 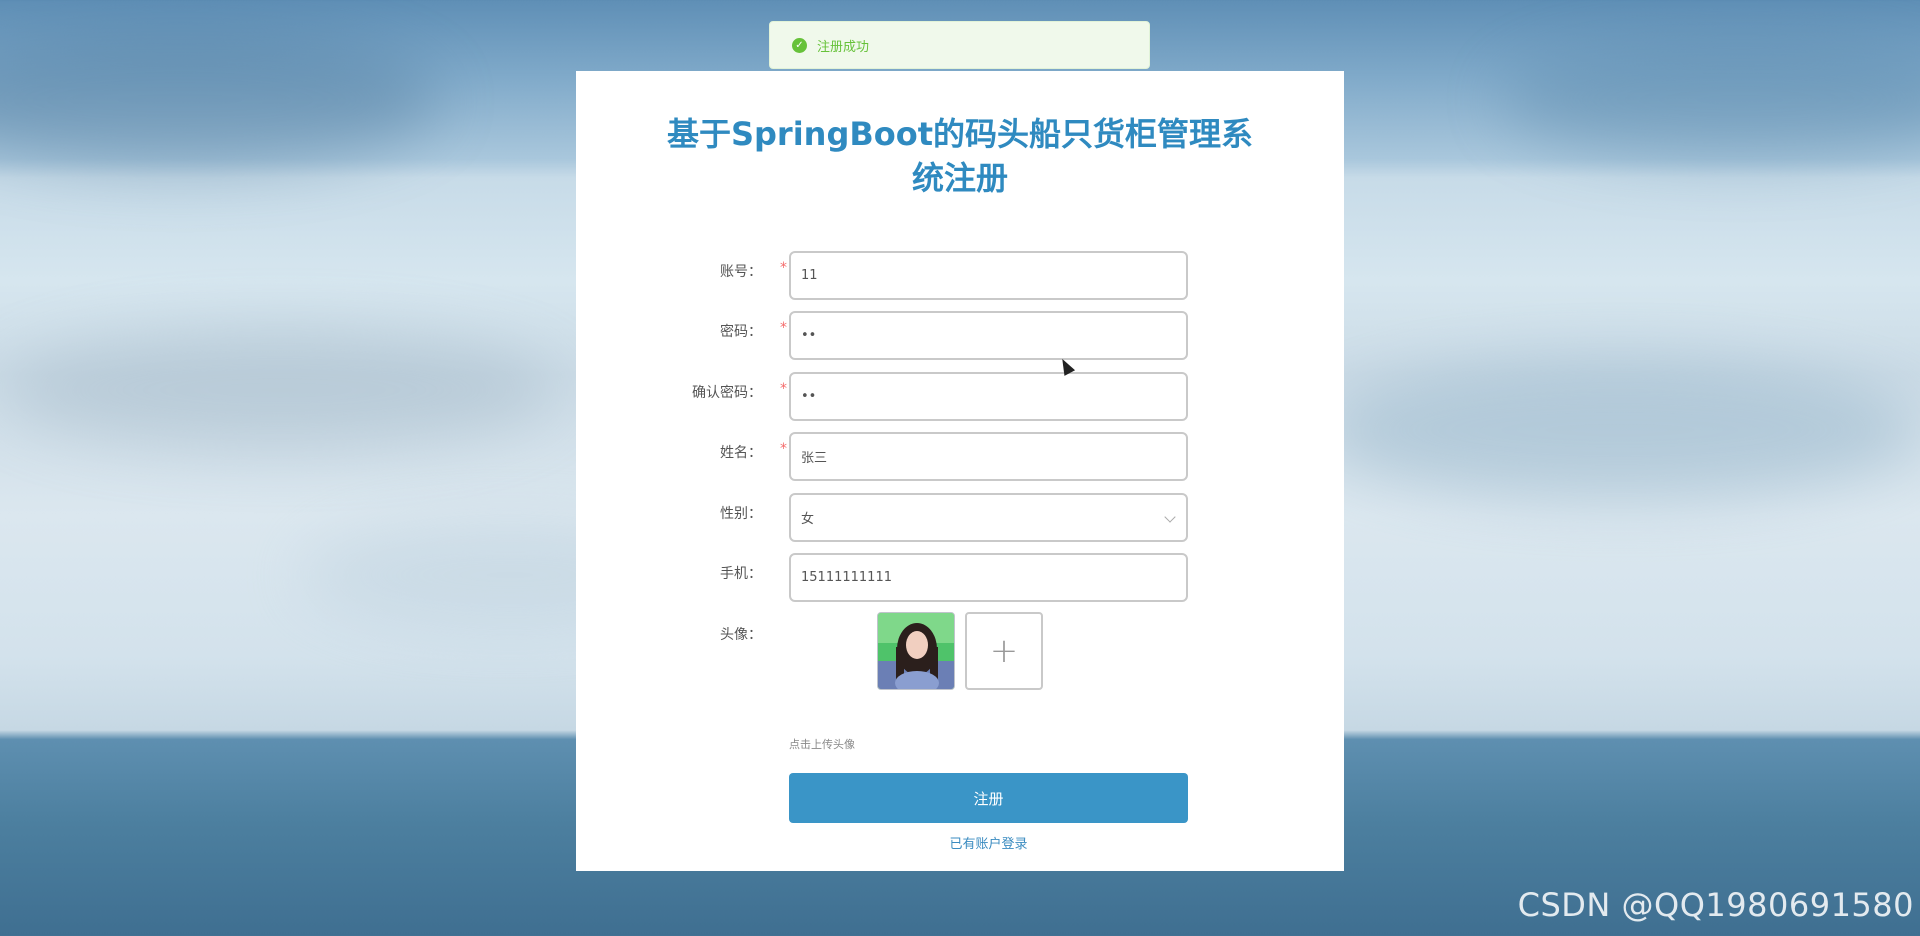 I want to click on phone-label: 手机：, so click(x=741, y=574).